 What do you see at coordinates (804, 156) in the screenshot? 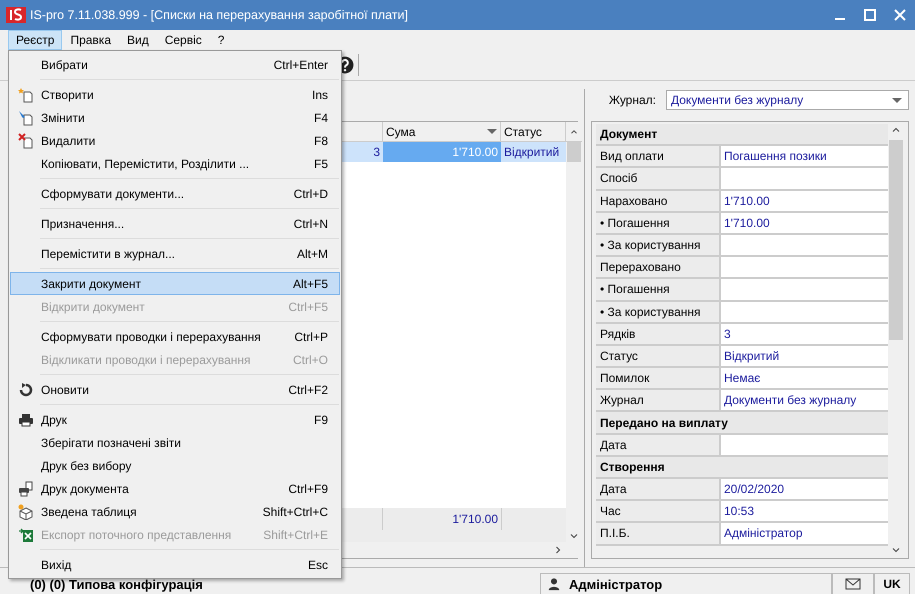
I see `property-value: Погашення позики` at bounding box center [804, 156].